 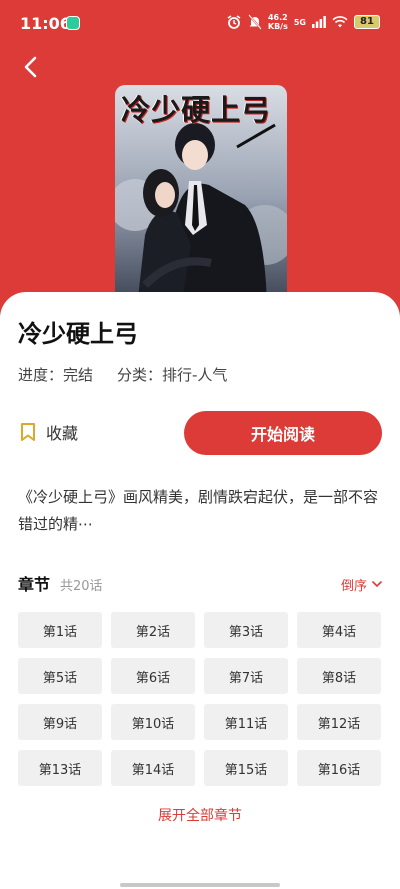 I want to click on expand-all-chapters-button: 展开全部章节, so click(x=200, y=815).